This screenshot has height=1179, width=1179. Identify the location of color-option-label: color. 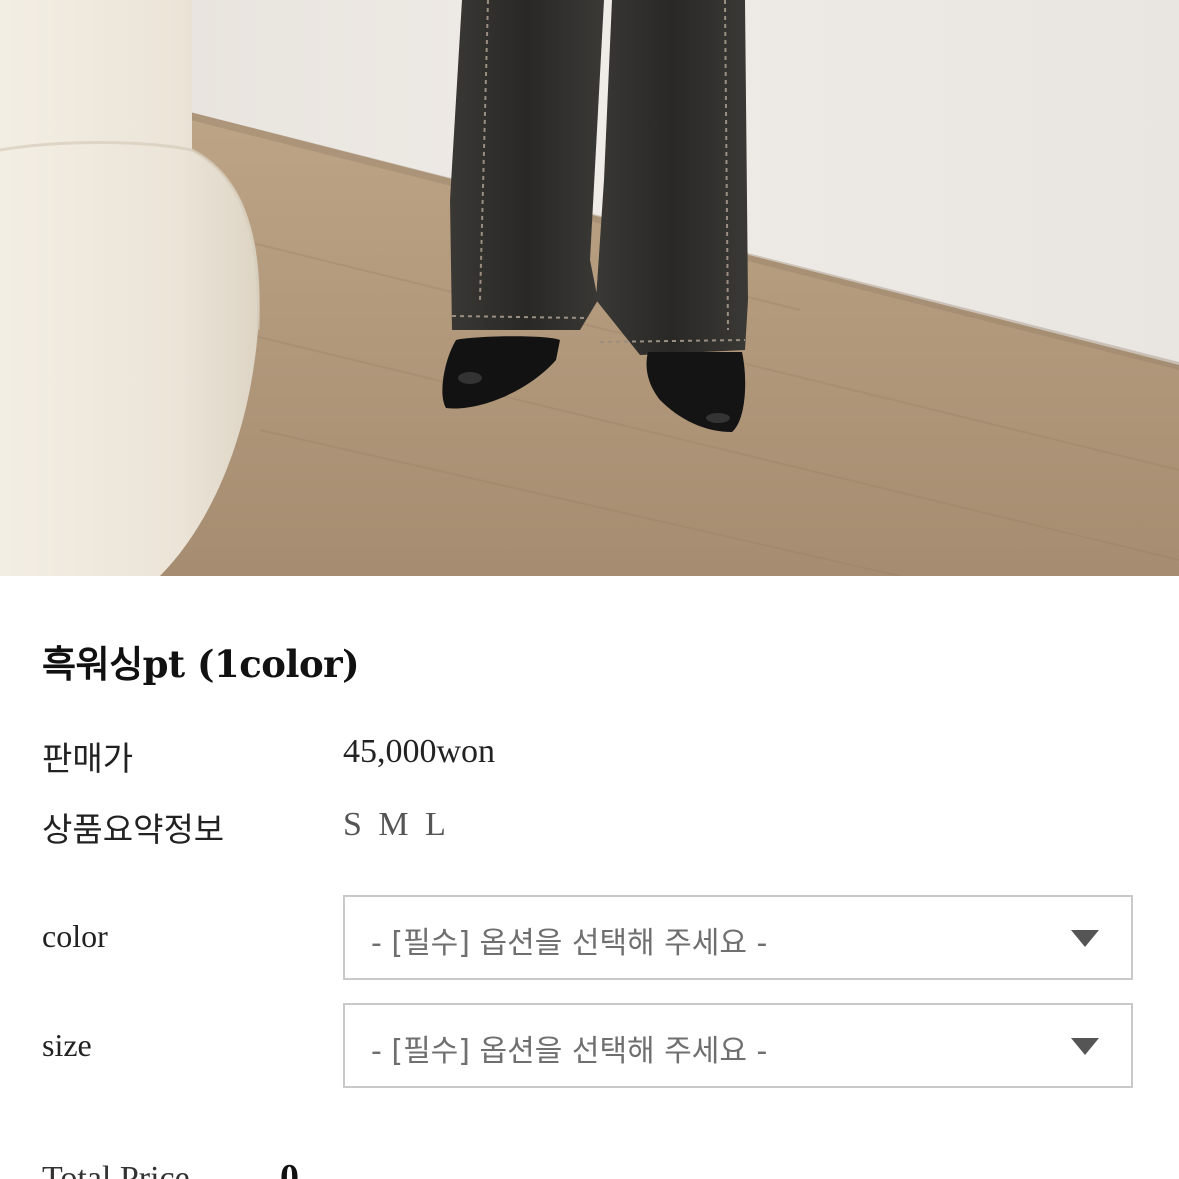
(75, 936).